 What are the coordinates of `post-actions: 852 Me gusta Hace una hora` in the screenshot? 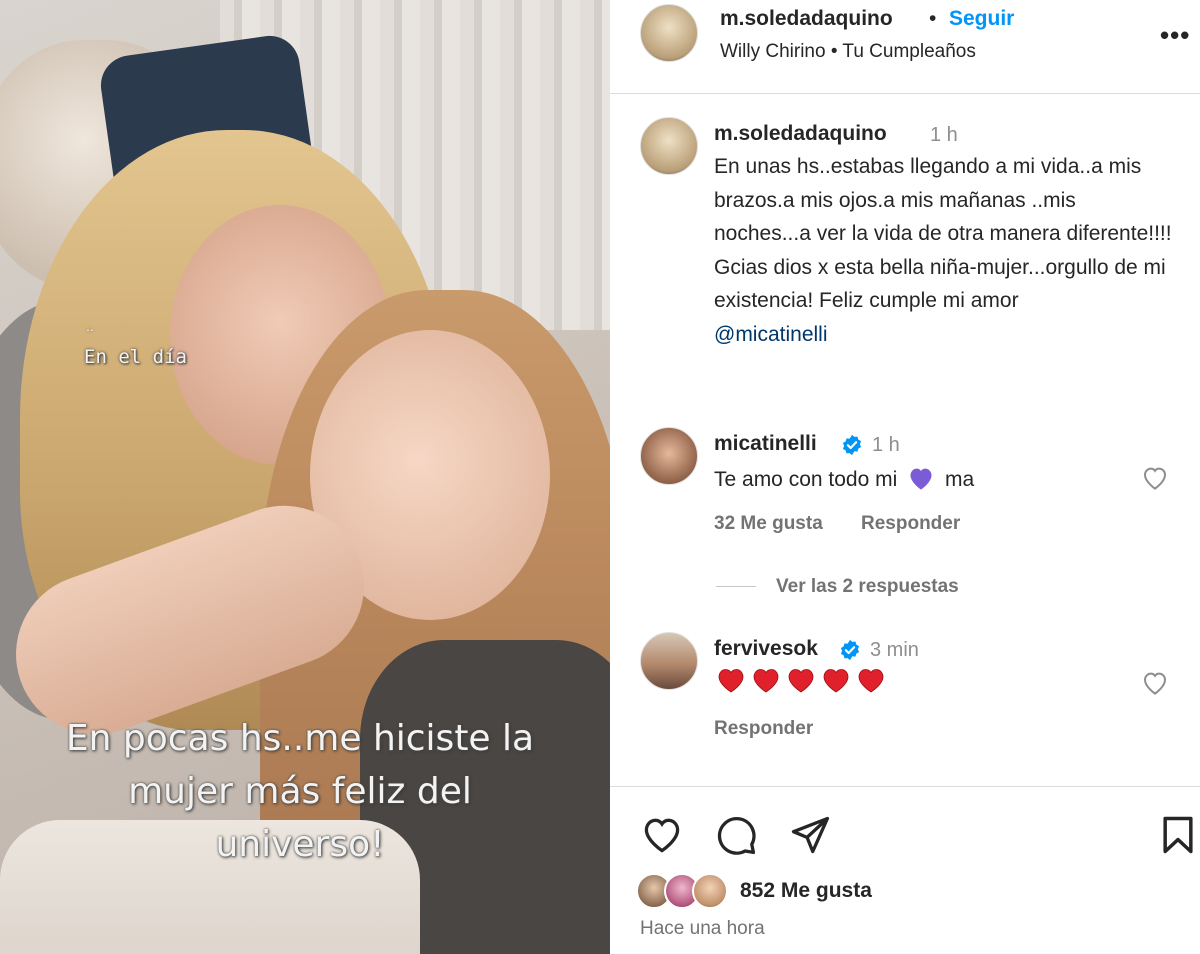 It's located at (905, 870).